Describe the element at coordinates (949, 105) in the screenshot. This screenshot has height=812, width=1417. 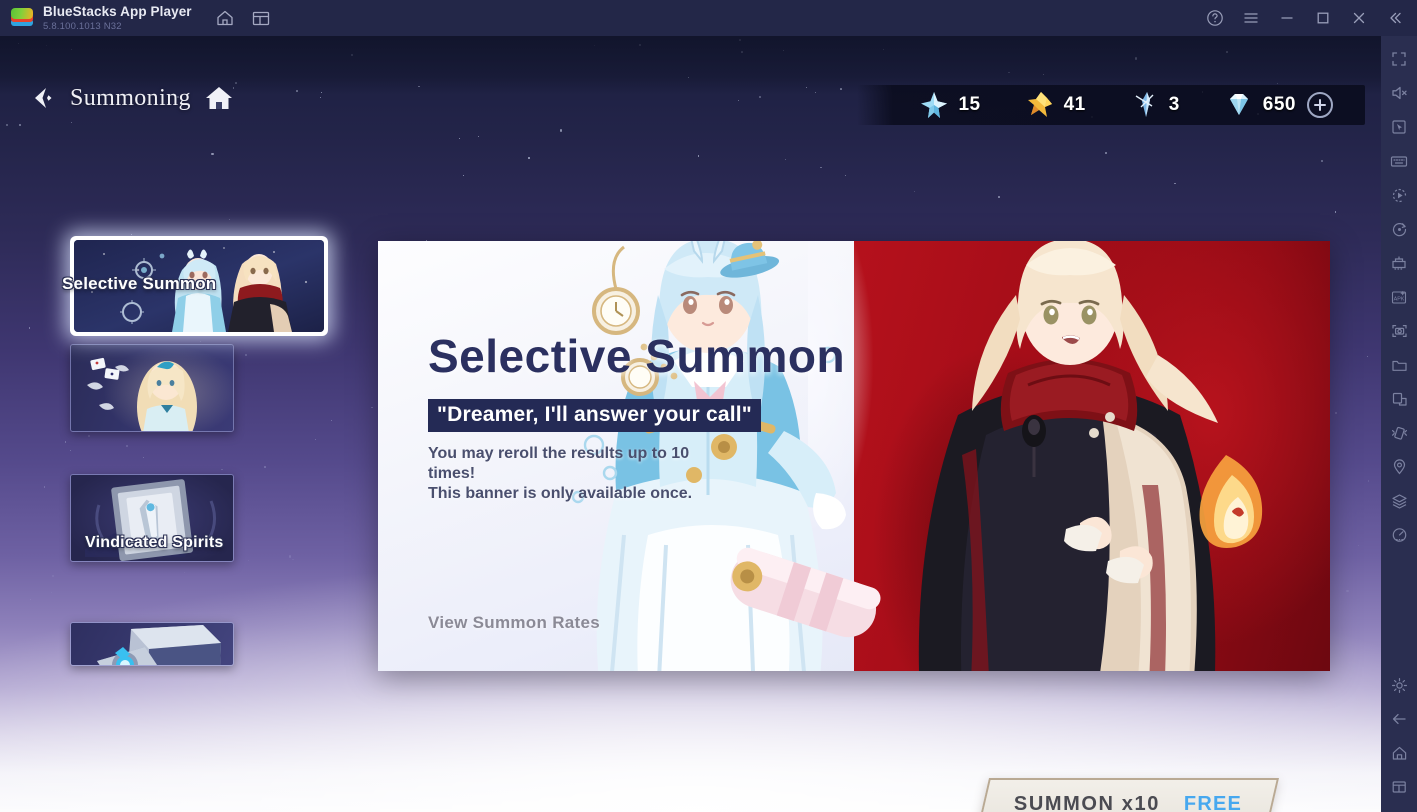
I see `currency-blue-crystal: 15` at that location.